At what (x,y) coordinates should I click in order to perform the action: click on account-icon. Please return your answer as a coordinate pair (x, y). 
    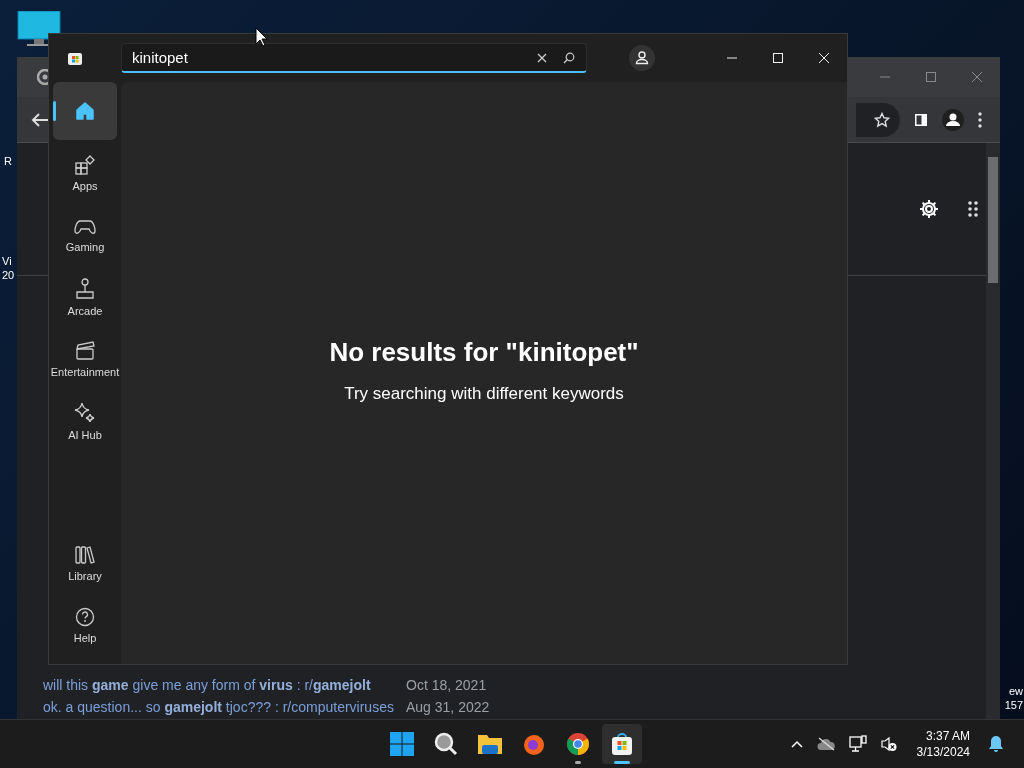
    Looking at the image, I should click on (642, 58).